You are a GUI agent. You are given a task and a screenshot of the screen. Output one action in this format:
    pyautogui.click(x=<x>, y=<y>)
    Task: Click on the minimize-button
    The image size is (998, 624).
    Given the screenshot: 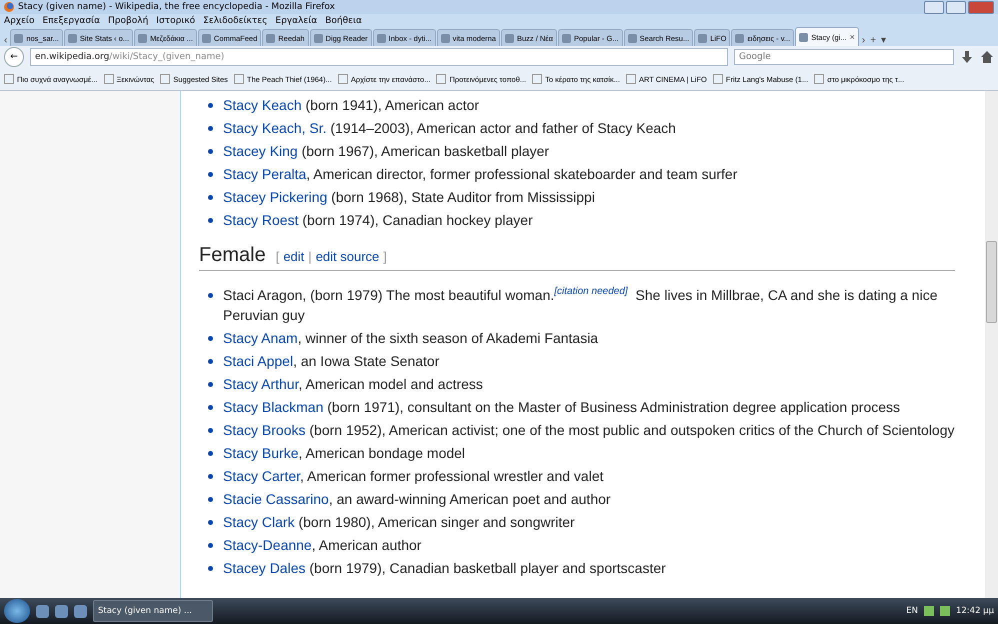 What is the action you would take?
    pyautogui.click(x=934, y=7)
    